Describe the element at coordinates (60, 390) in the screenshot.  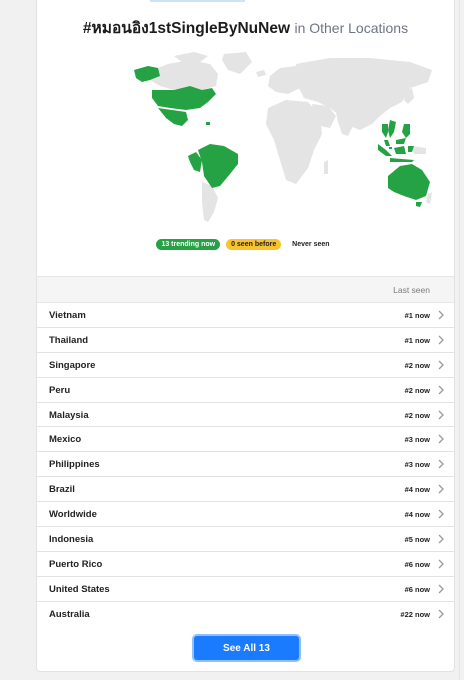
I see `location-name: Peru` at that location.